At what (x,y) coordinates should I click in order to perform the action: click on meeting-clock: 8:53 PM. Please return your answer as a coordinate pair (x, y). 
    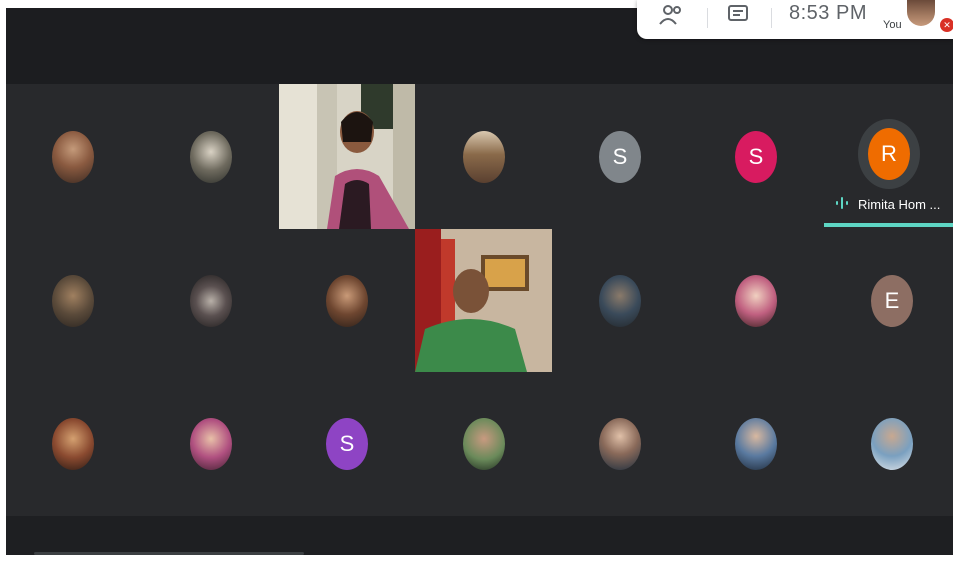
    Looking at the image, I should click on (828, 13).